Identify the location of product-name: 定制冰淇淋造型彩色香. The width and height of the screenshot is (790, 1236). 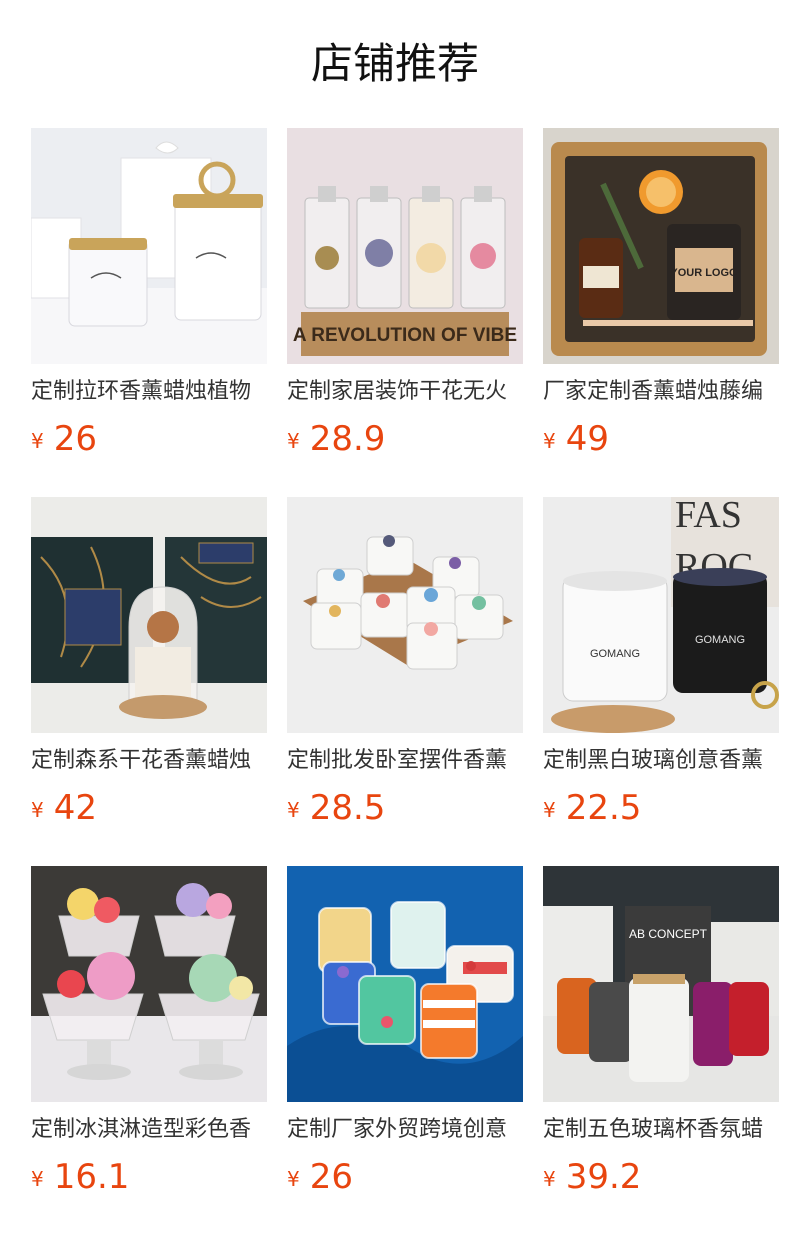
(149, 1130).